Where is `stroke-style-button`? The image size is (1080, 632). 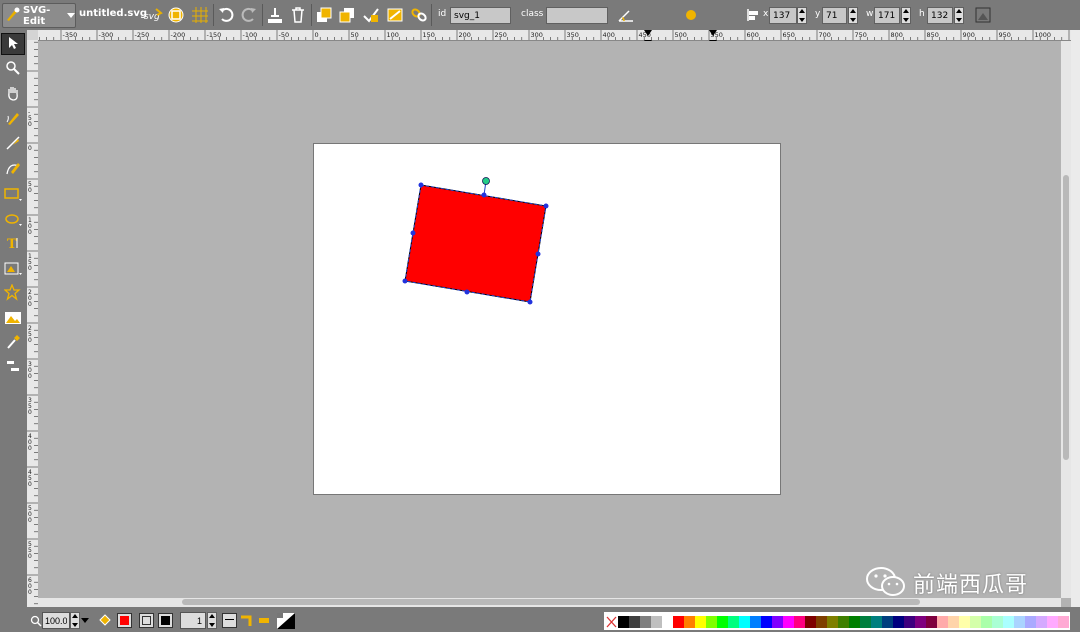 stroke-style-button is located at coordinates (229, 620).